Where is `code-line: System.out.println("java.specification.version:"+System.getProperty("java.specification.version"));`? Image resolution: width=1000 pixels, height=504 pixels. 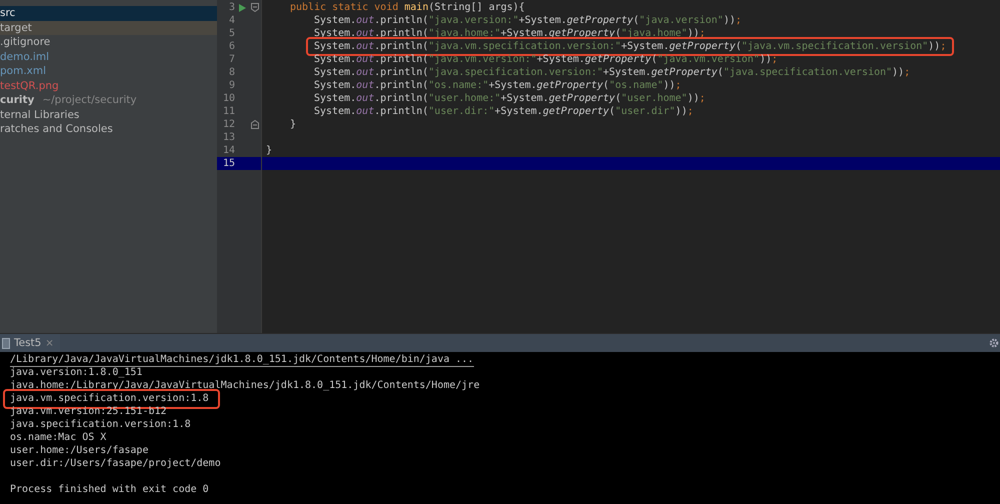 code-line: System.out.println("java.specification.version:"+System.getProperty("java.specification.version")); is located at coordinates (612, 72).